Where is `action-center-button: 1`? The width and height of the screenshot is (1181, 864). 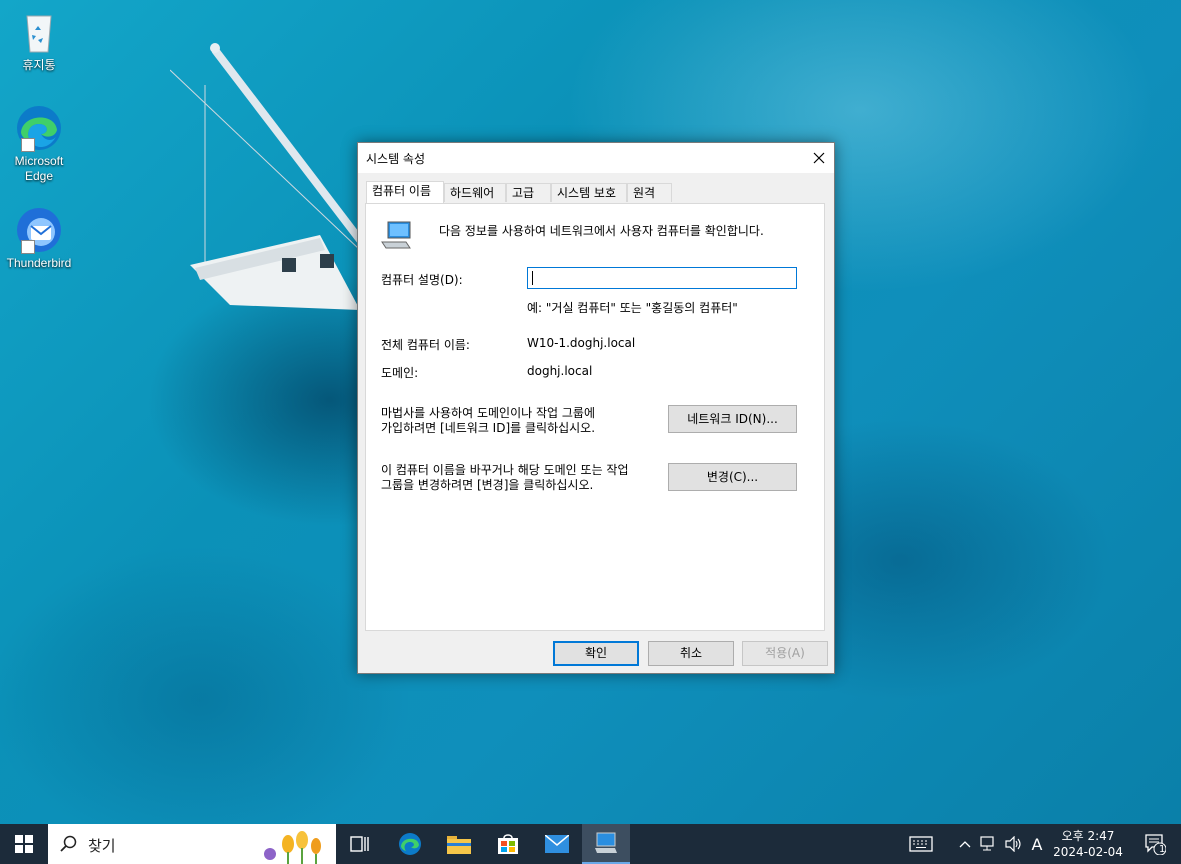
action-center-button: 1 is located at coordinates (1155, 844).